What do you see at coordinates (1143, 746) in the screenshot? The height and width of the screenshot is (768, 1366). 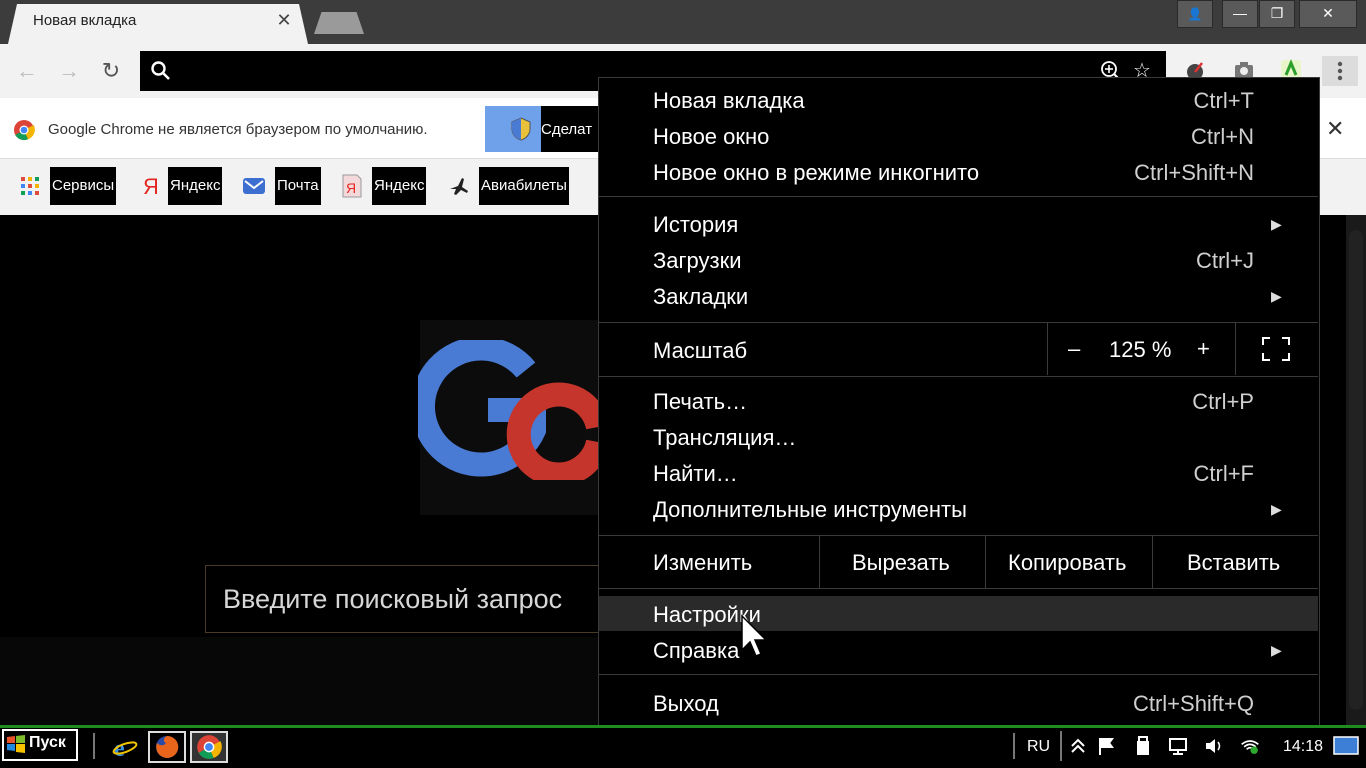 I see `usb-device-icon` at bounding box center [1143, 746].